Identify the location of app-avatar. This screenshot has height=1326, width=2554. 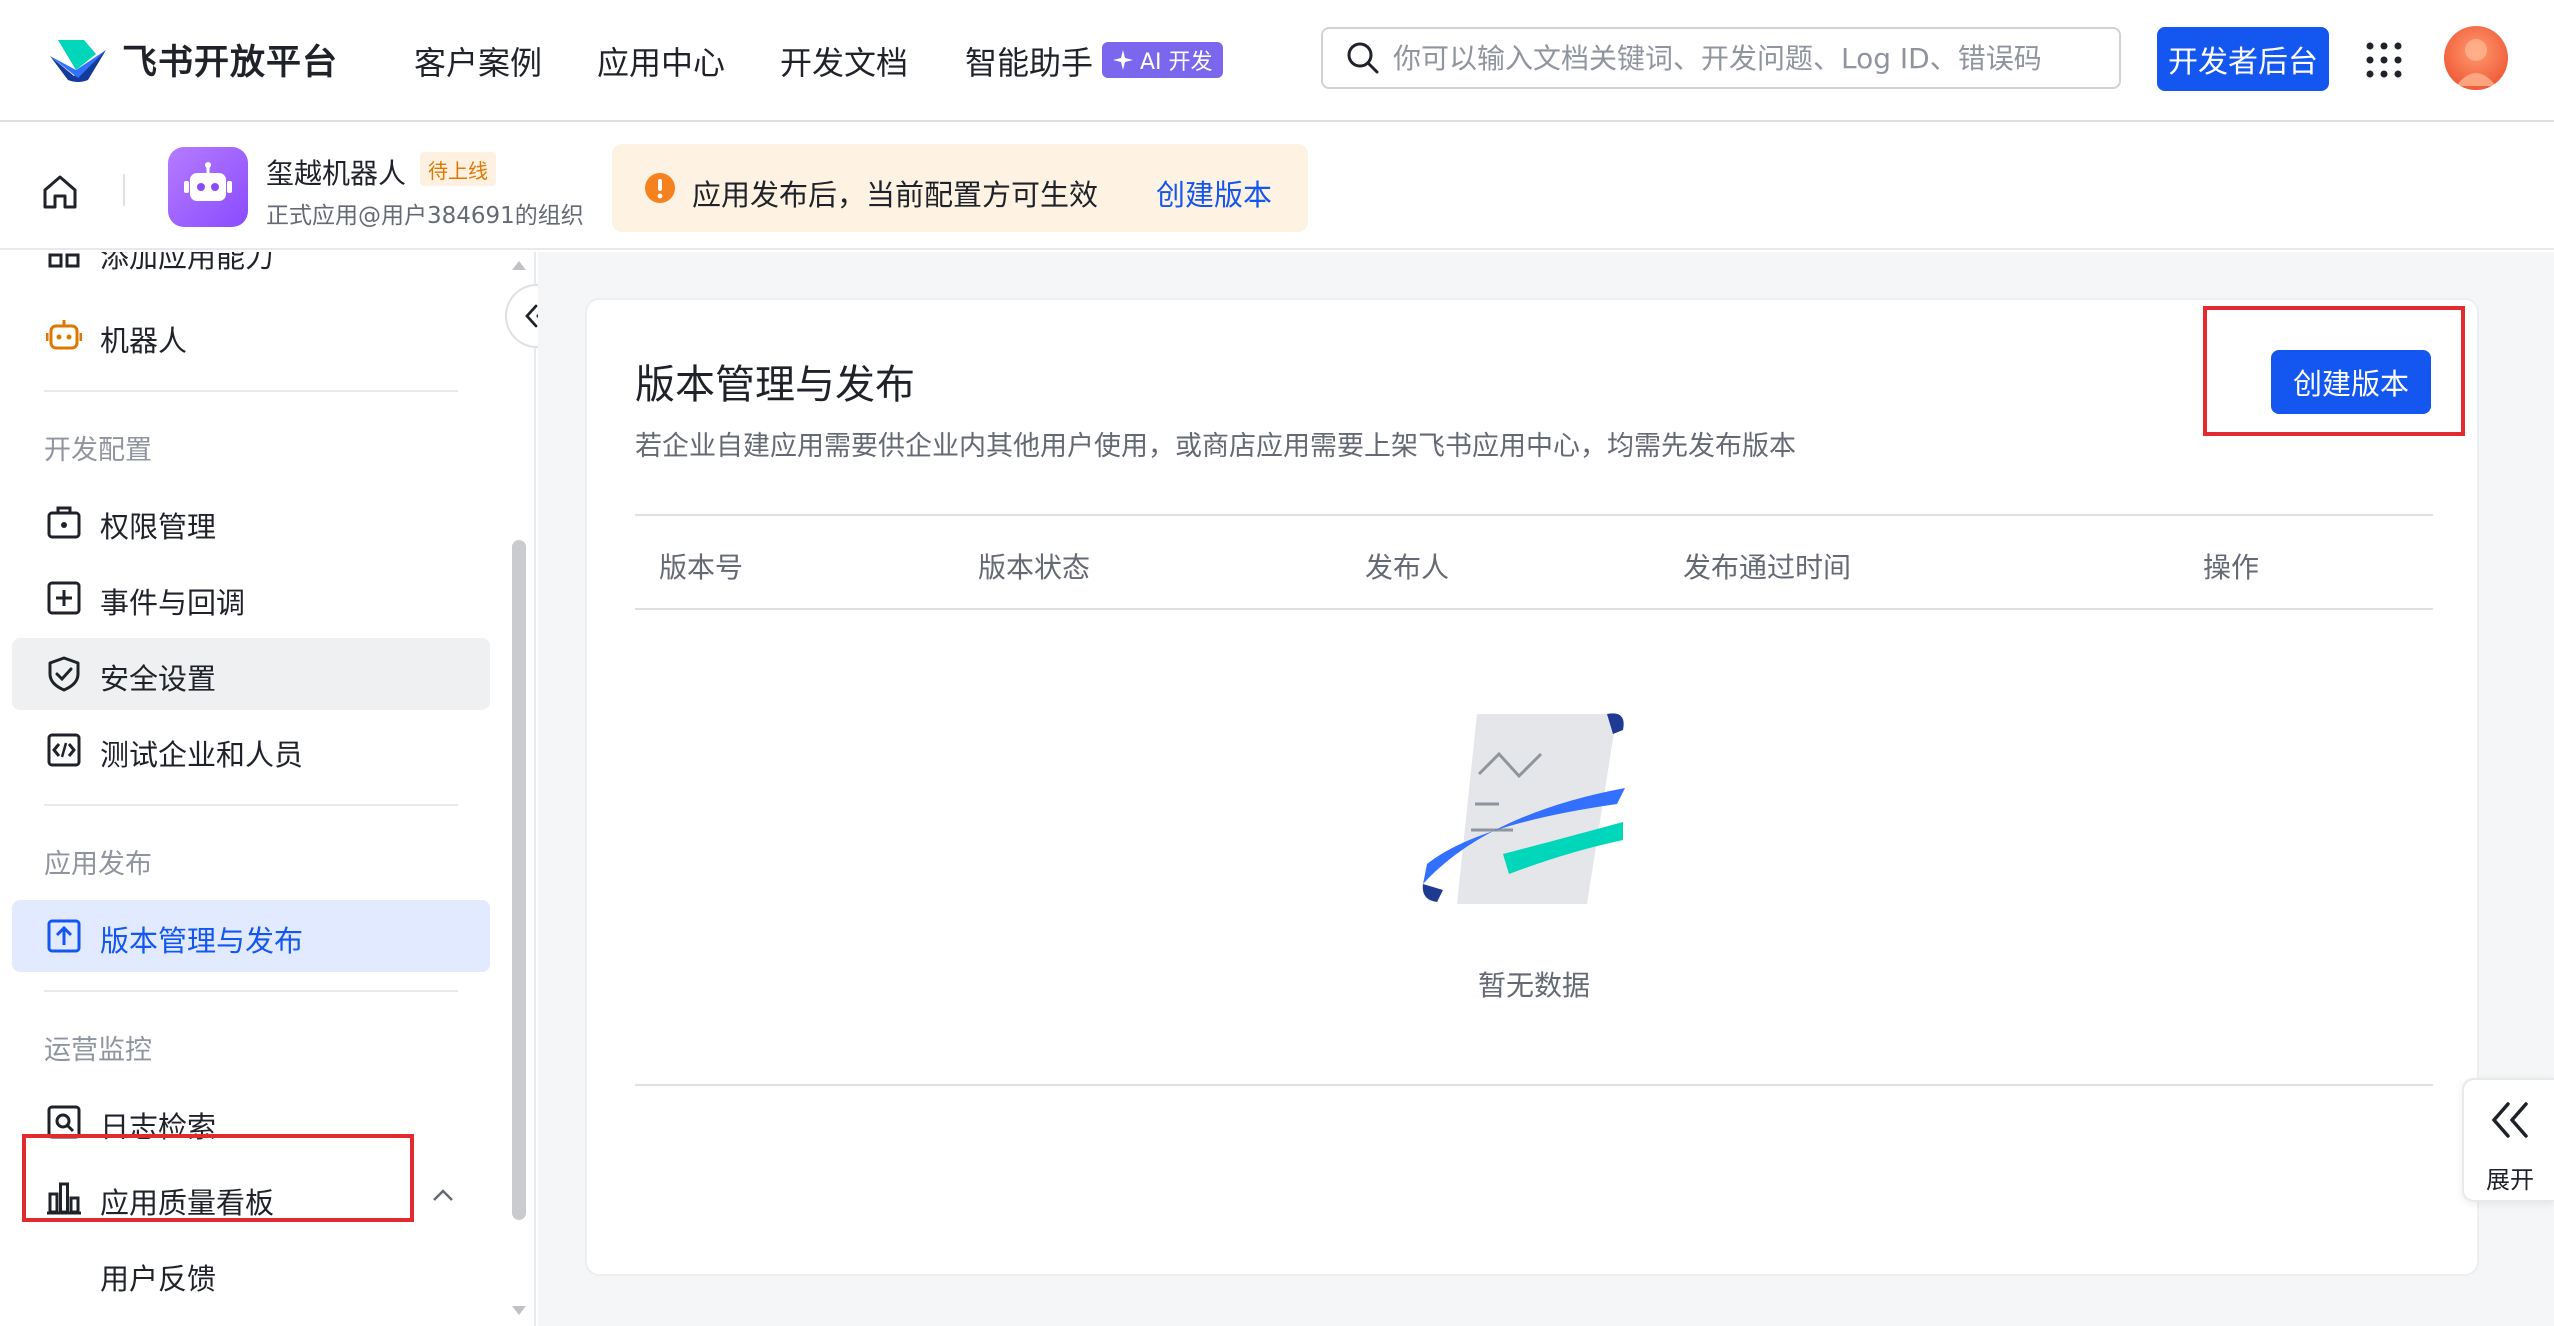
(208, 187).